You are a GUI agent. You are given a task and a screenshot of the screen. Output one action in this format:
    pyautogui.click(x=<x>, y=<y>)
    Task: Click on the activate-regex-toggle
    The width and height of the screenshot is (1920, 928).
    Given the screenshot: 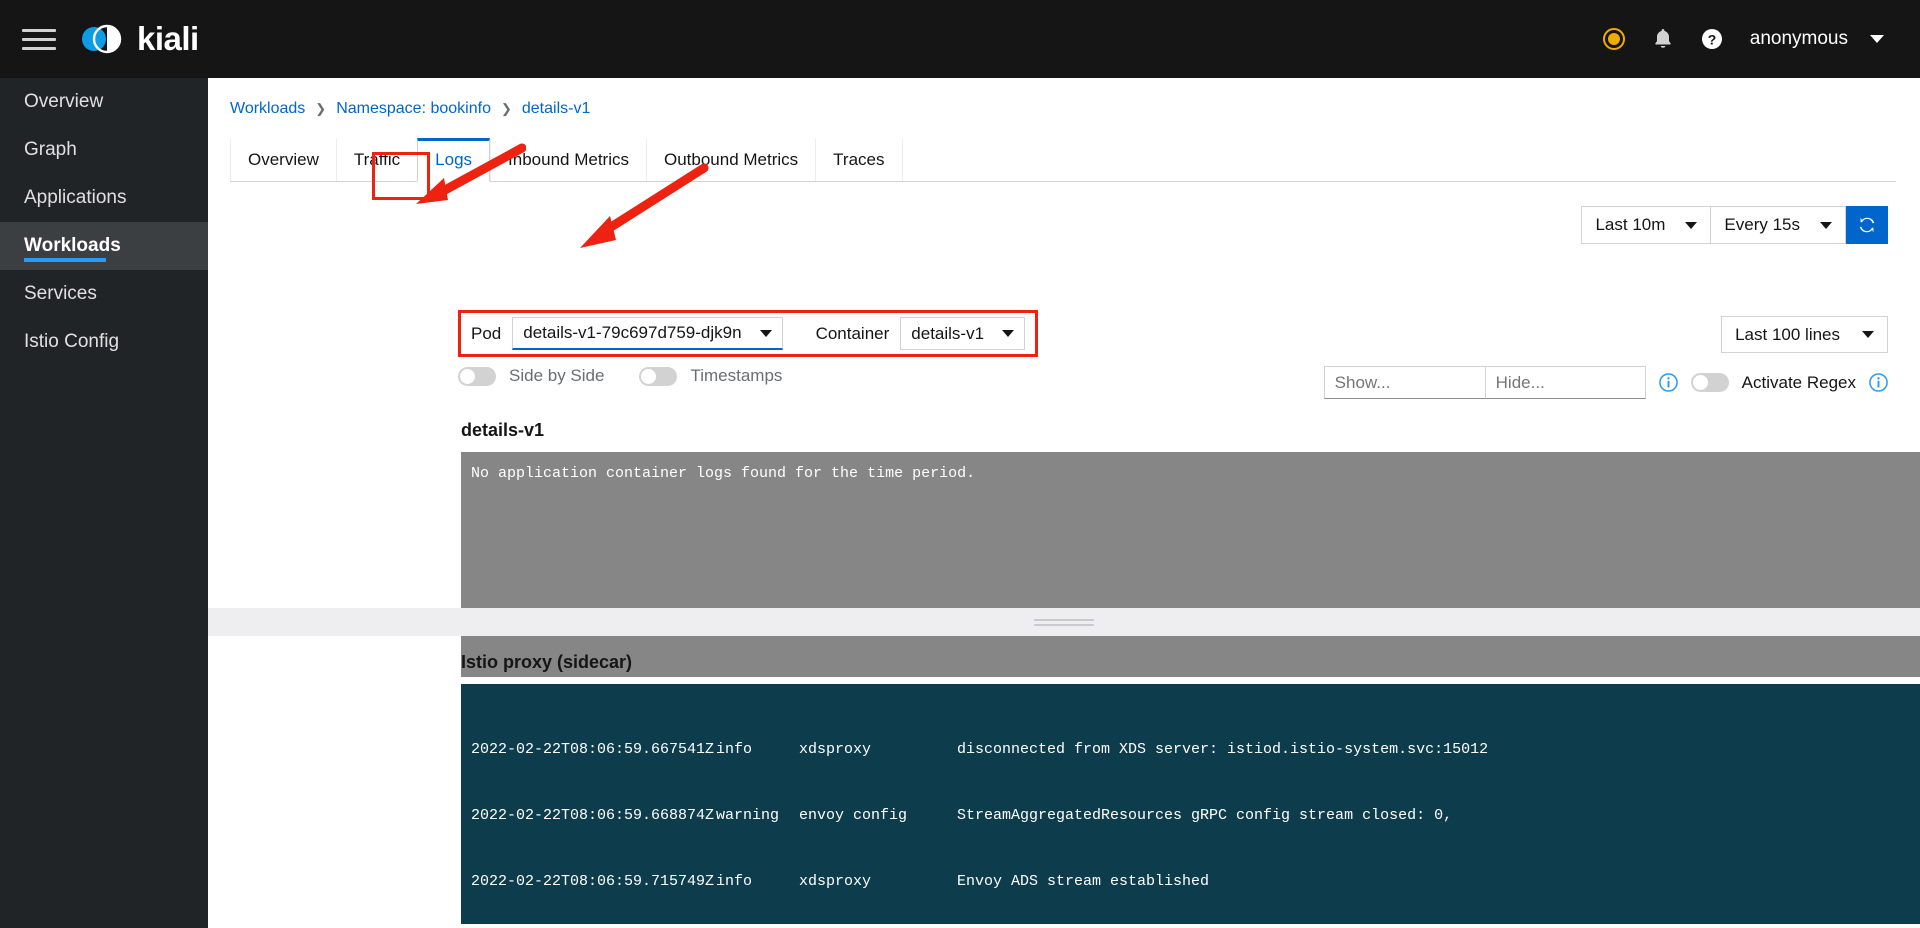 What is the action you would take?
    pyautogui.click(x=1709, y=382)
    